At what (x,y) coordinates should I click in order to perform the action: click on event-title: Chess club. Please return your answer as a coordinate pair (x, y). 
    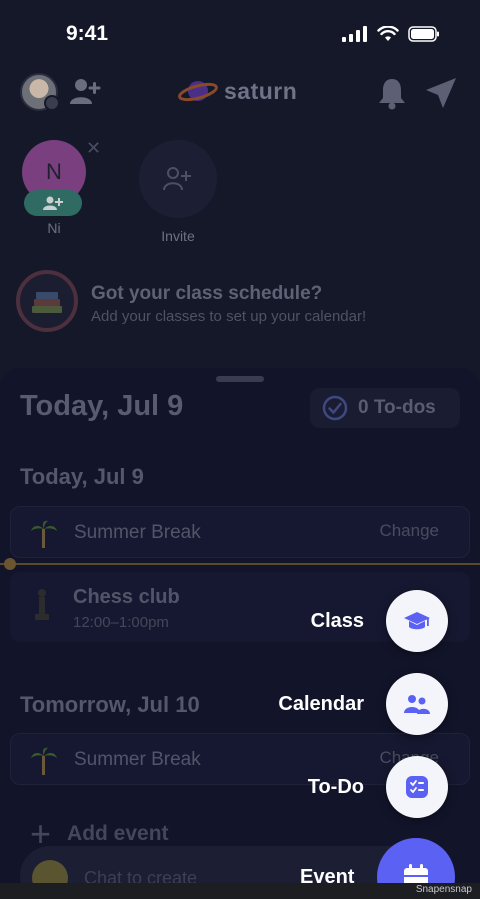
    Looking at the image, I should click on (126, 597).